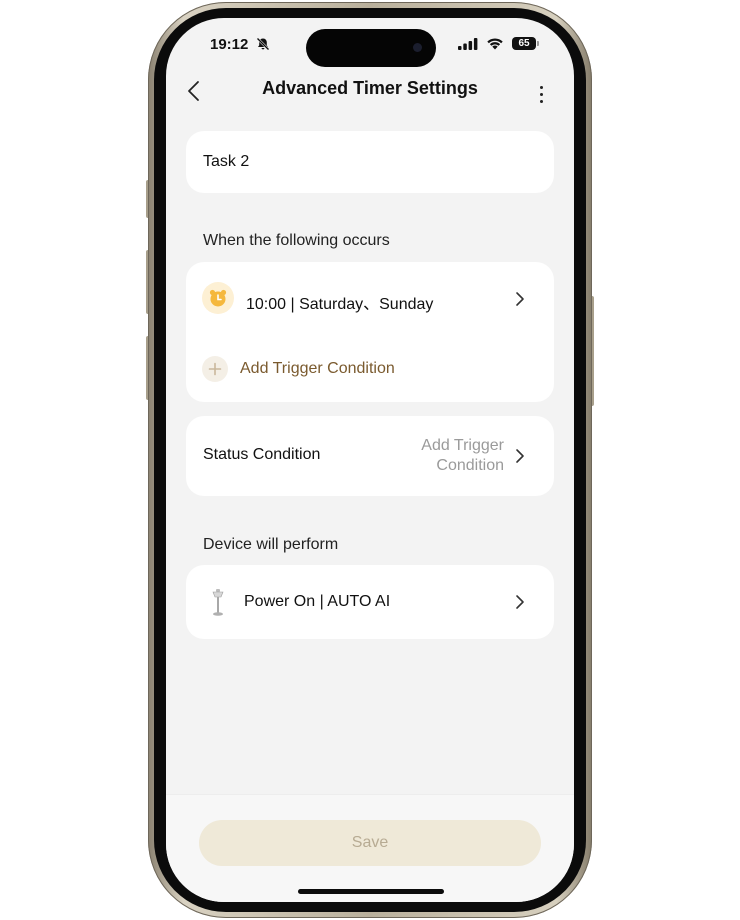  I want to click on battery-tip, so click(538, 43).